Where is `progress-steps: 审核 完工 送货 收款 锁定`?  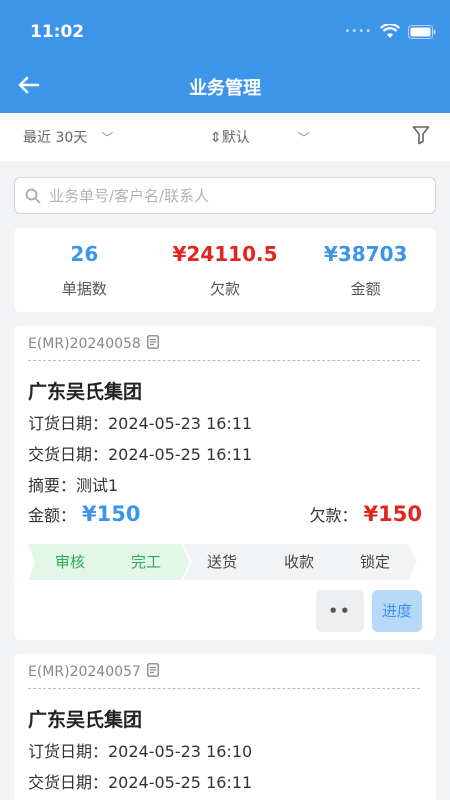 progress-steps: 审核 完工 送货 收款 锁定 is located at coordinates (223, 562).